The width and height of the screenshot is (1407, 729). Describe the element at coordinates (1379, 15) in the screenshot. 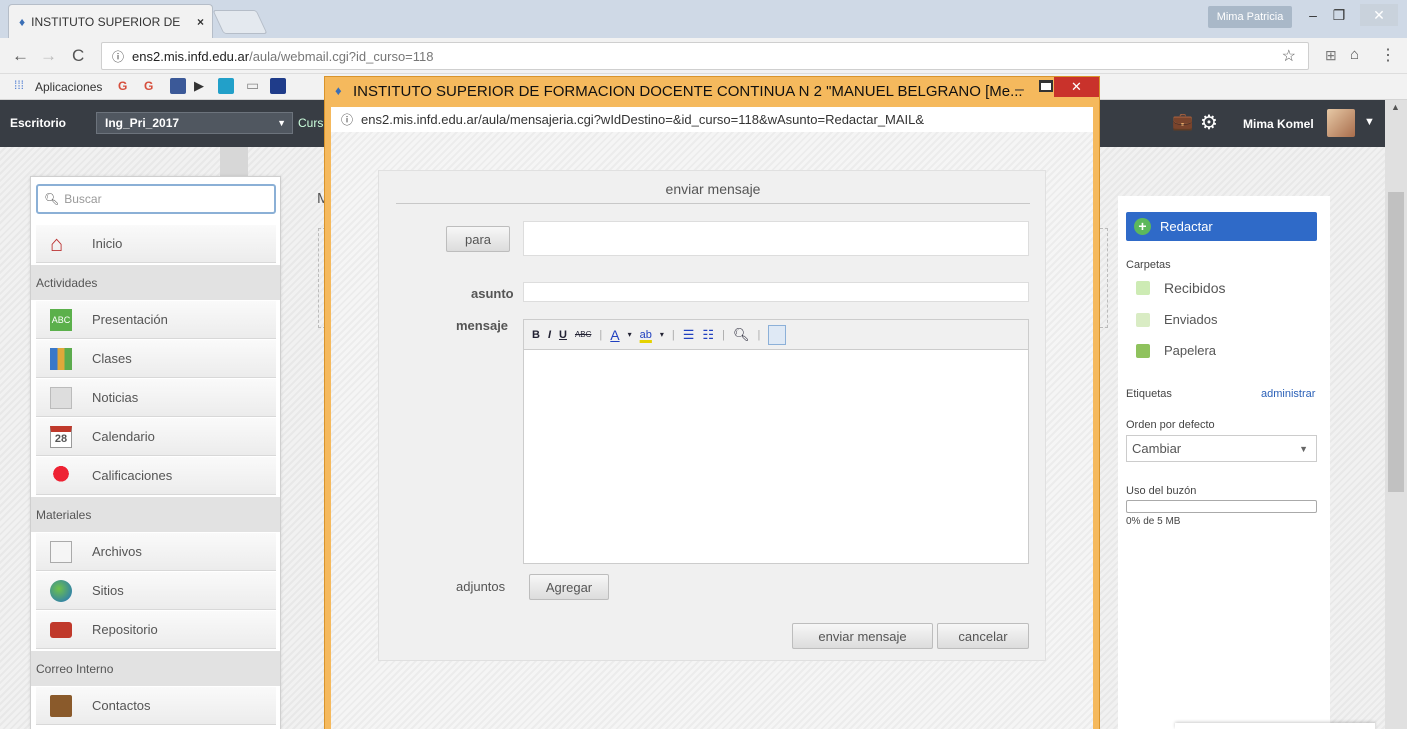

I see `close-window-icon: ✕` at that location.